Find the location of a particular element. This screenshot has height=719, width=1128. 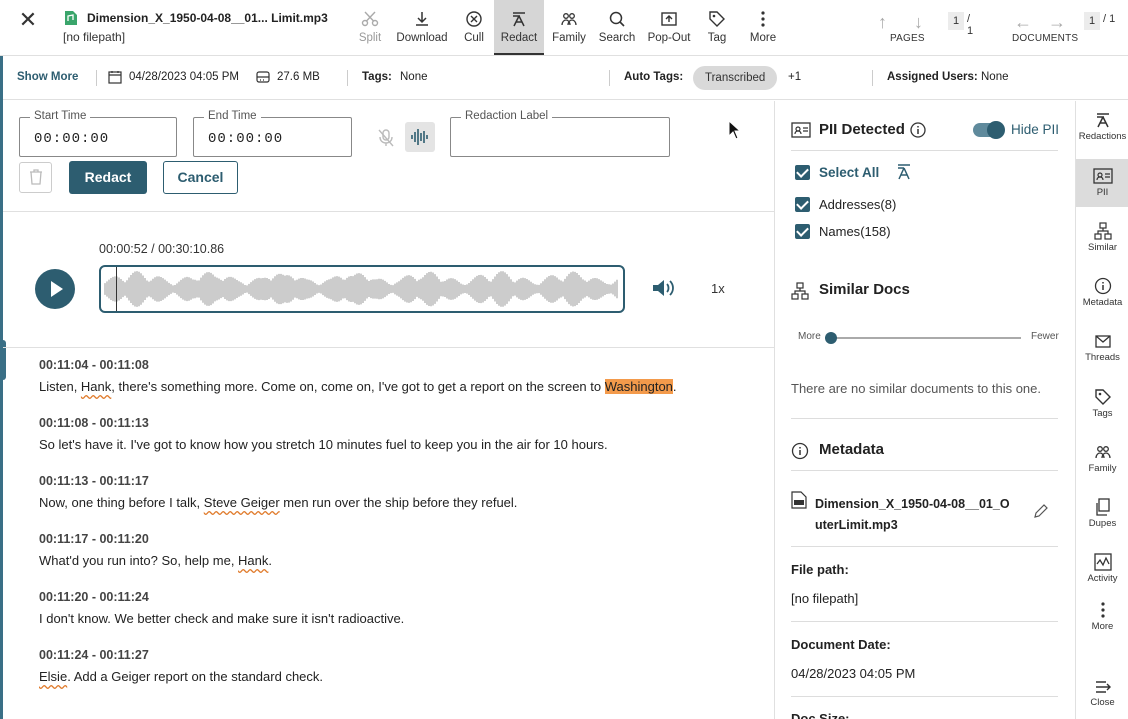

hide-pii-toggle is located at coordinates (989, 130).